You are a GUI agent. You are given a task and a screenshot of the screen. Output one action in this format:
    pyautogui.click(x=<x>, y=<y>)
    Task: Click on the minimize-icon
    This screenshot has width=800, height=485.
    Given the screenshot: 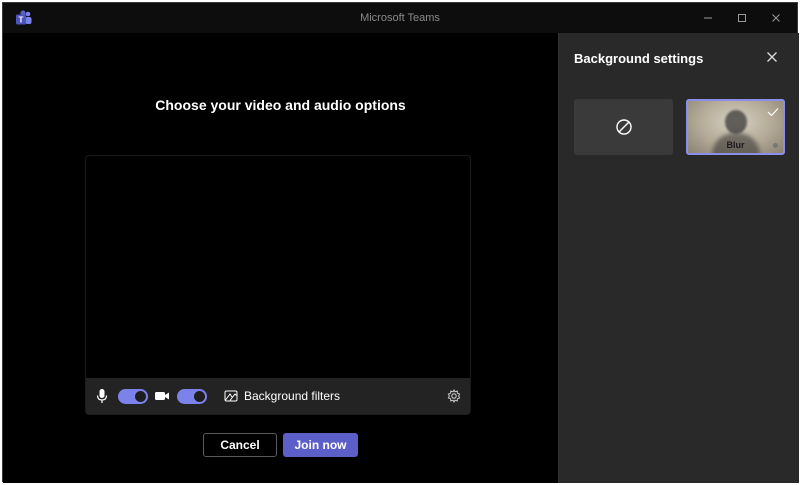 What is the action you would take?
    pyautogui.click(x=708, y=18)
    